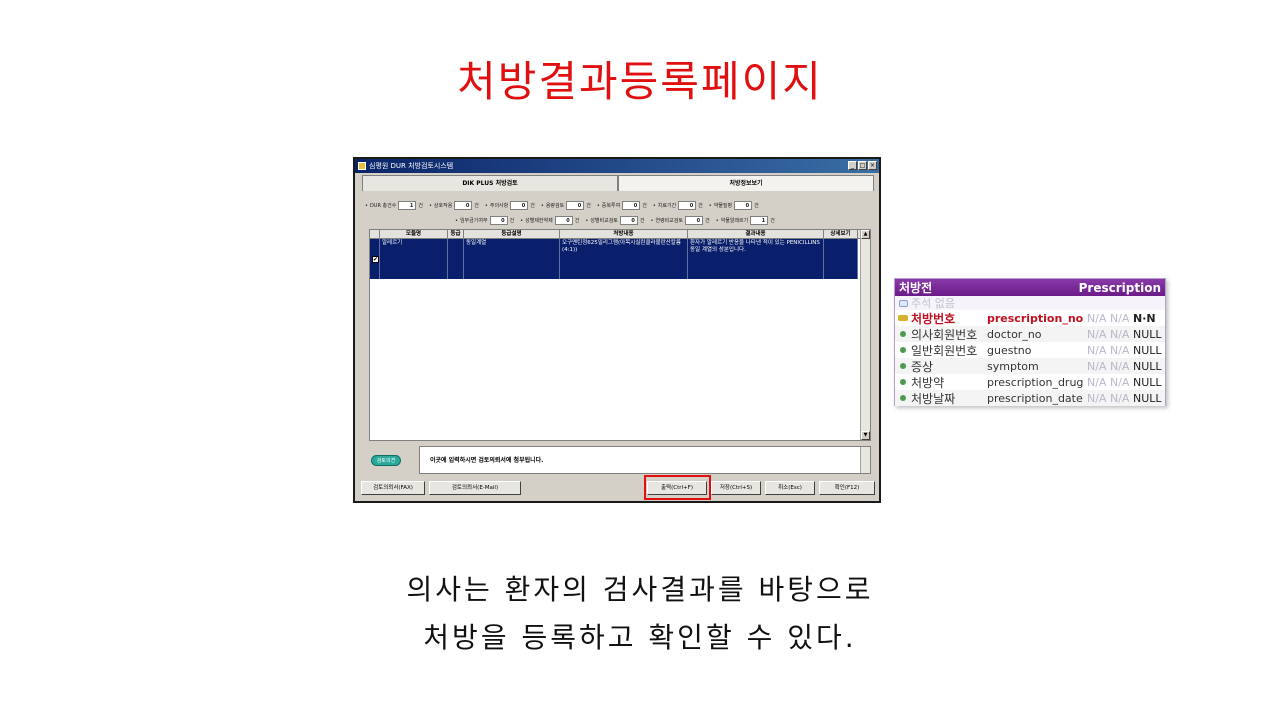  Describe the element at coordinates (865, 460) in the screenshot. I see `memo-scrollbar` at that location.